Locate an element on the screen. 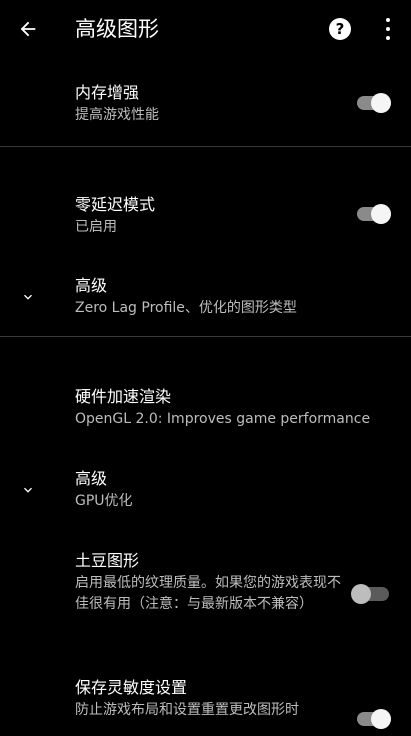  setting-title: 零延迟模式 is located at coordinates (115, 204).